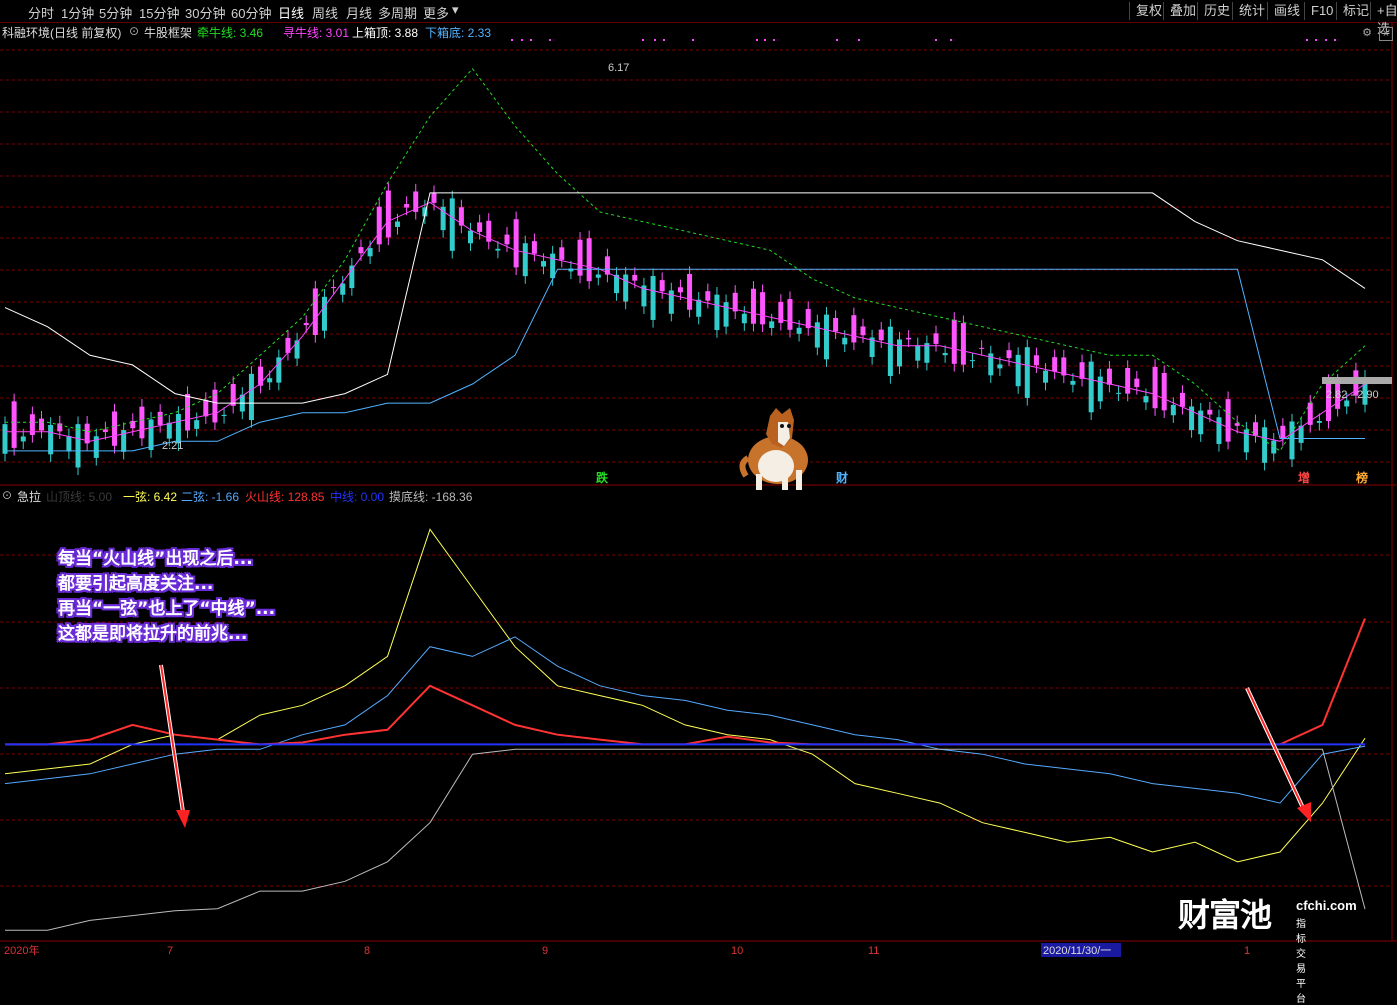 The image size is (1397, 1005). Describe the element at coordinates (325, 12) in the screenshot. I see `tab-weekly: 周线` at that location.